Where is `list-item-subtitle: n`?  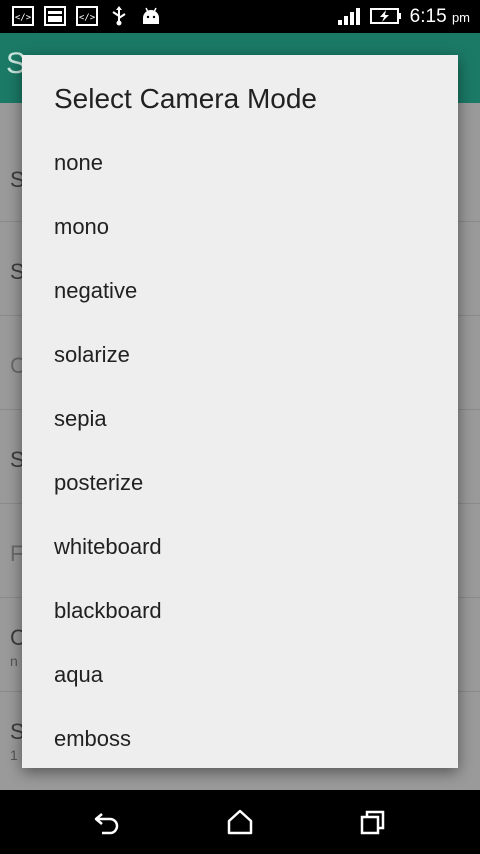
list-item-subtitle: n is located at coordinates (14, 661).